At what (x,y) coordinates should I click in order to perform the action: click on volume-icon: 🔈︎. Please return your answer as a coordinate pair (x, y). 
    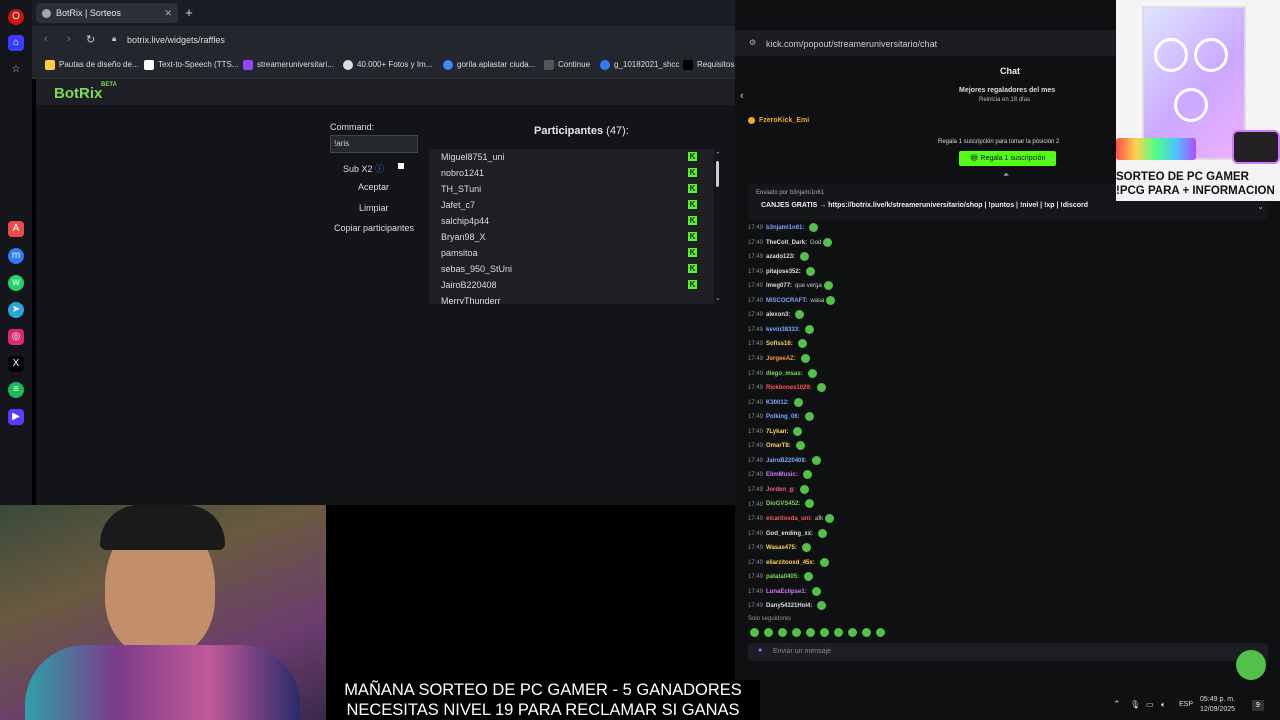
    Looking at the image, I should click on (1163, 705).